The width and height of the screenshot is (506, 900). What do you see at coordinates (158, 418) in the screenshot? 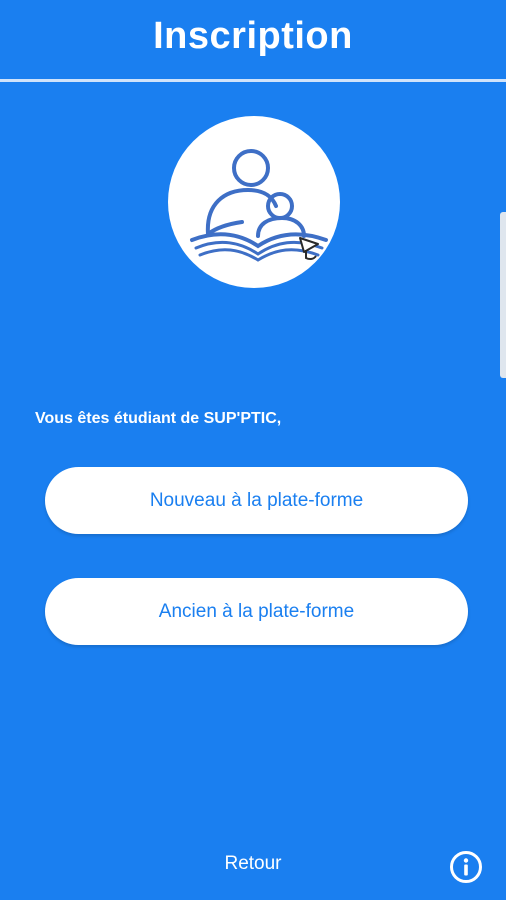
I see `student-prompt-text: Vous êtes étudiant de SUP'PTIC,` at bounding box center [158, 418].